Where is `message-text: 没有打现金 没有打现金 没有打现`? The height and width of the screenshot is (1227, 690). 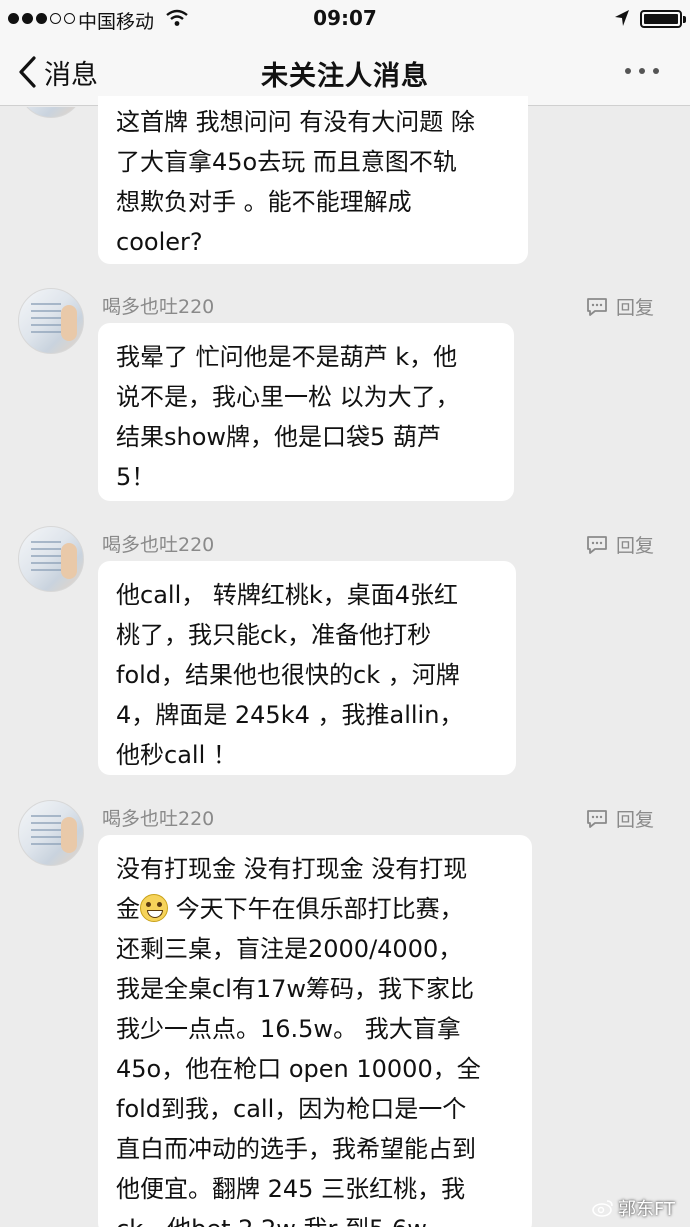
message-text: 没有打现金 没有打现金 没有打现 is located at coordinates (292, 869).